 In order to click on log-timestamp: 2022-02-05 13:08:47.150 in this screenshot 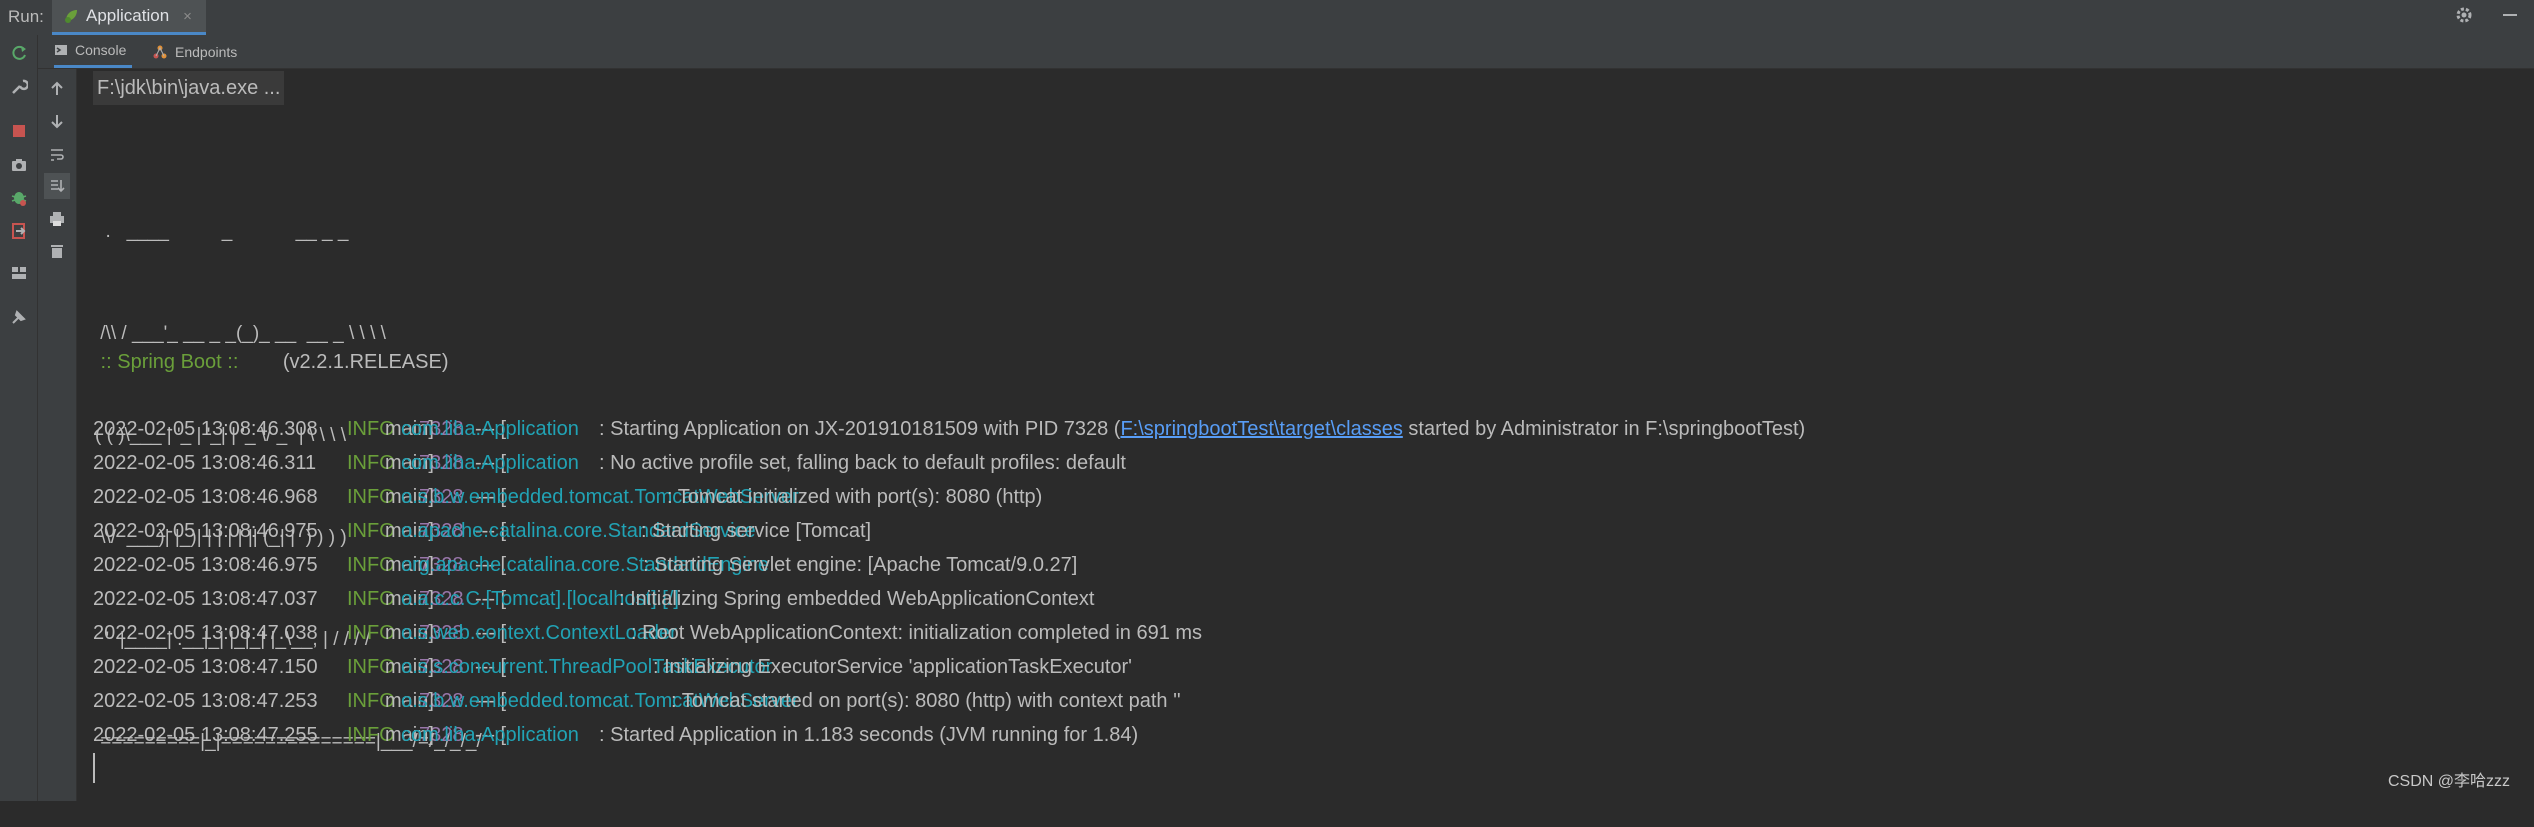, I will do `click(205, 667)`.